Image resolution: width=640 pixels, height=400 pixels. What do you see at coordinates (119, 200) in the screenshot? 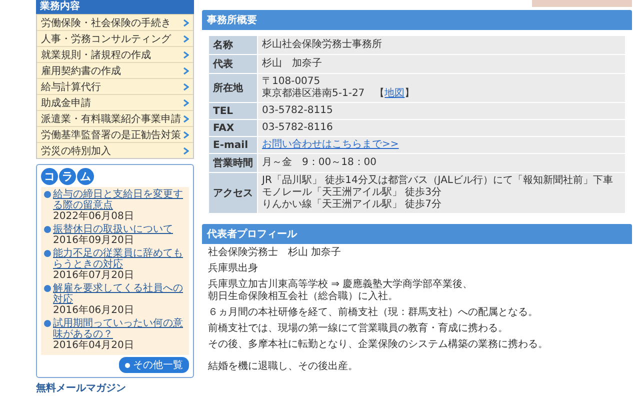
I see `column-link: 給与の締日と支給日を変更する際の留意点` at bounding box center [119, 200].